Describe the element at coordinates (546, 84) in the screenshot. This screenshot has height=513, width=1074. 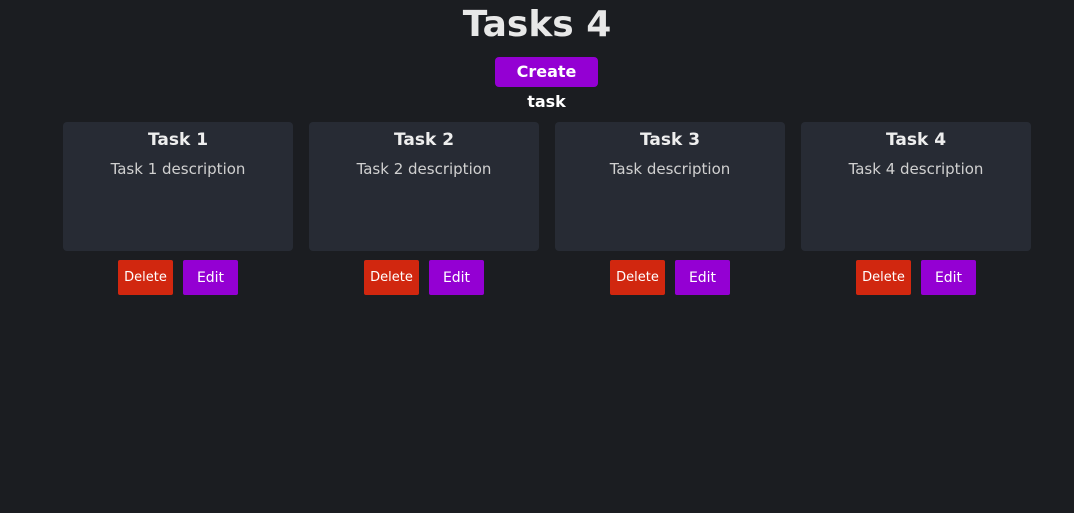
I see `create-task-button: Create task` at that location.